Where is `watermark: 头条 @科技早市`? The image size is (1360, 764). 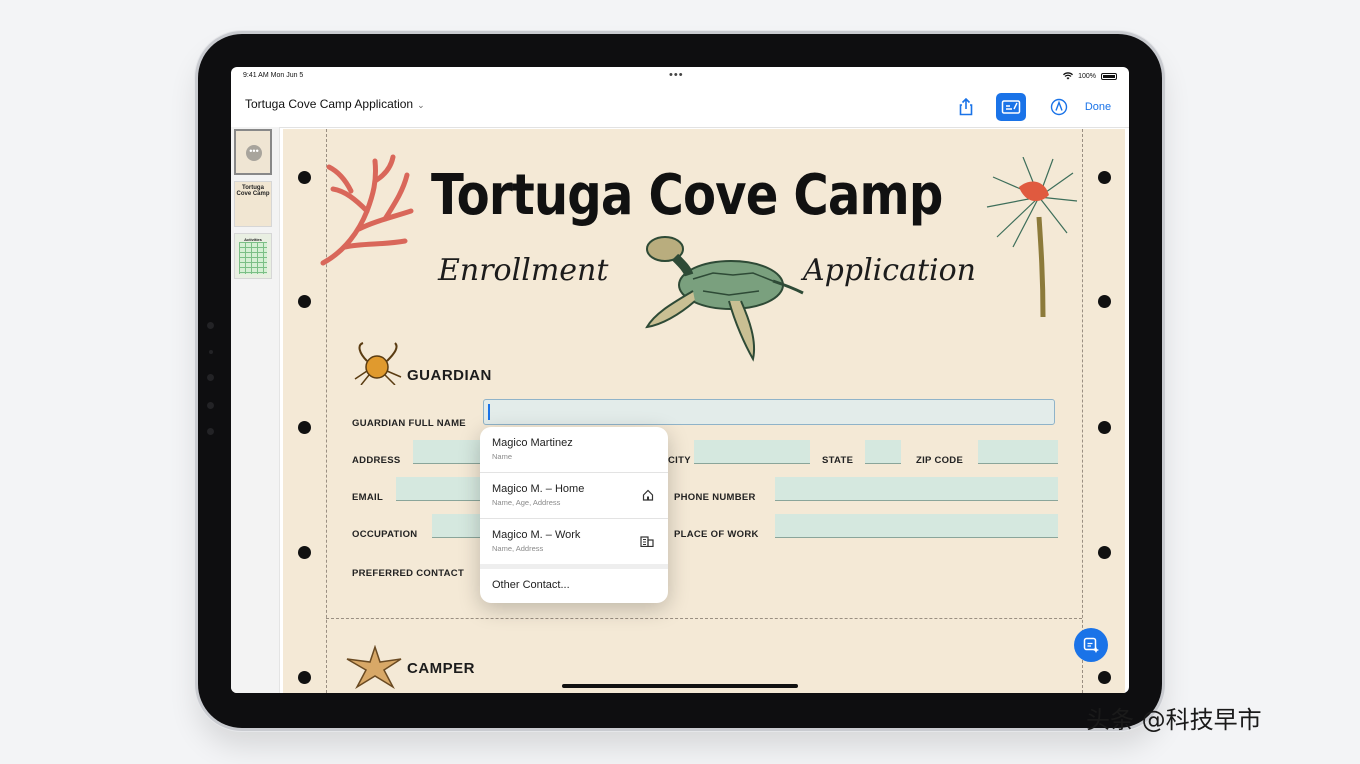 watermark: 头条 @科技早市 is located at coordinates (1174, 720).